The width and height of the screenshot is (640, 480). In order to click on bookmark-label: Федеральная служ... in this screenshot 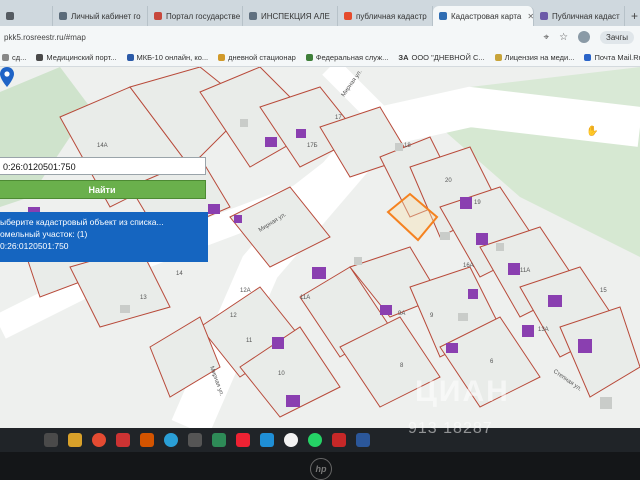, I will do `click(352, 57)`.